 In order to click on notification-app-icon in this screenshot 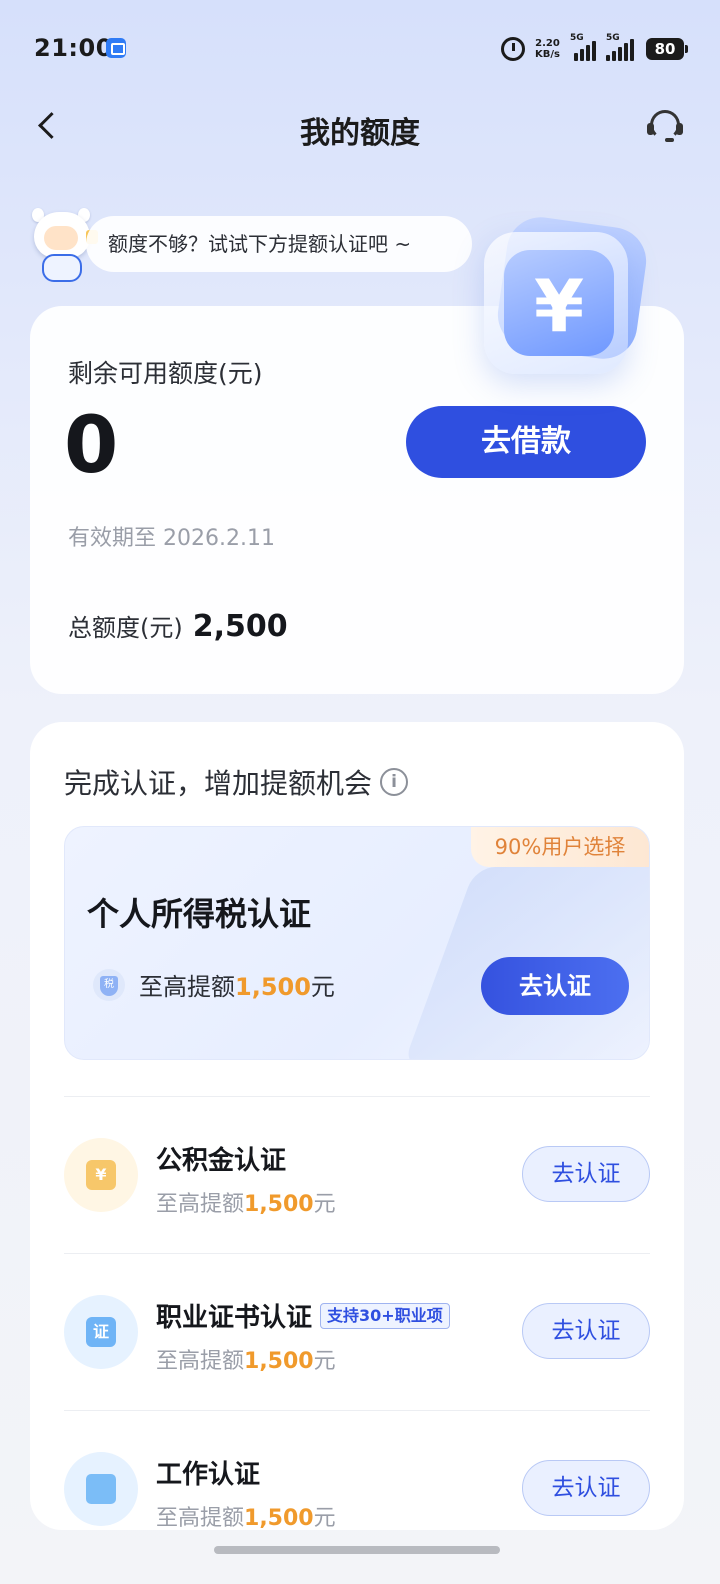, I will do `click(116, 48)`.